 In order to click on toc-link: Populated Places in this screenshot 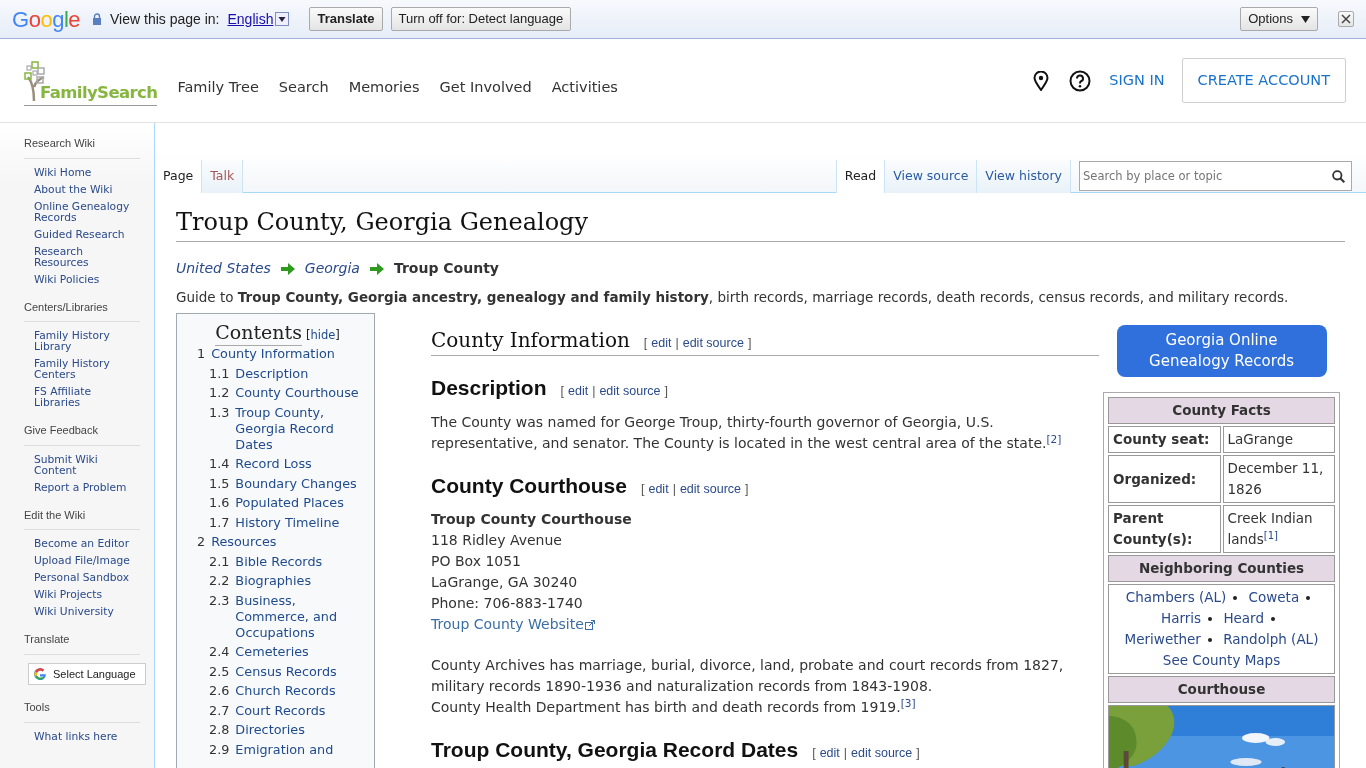, I will do `click(289, 503)`.